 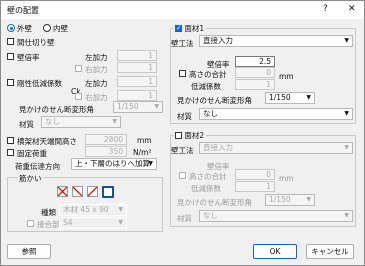 I want to click on panel2-height-field: 0, so click(x=255, y=174).